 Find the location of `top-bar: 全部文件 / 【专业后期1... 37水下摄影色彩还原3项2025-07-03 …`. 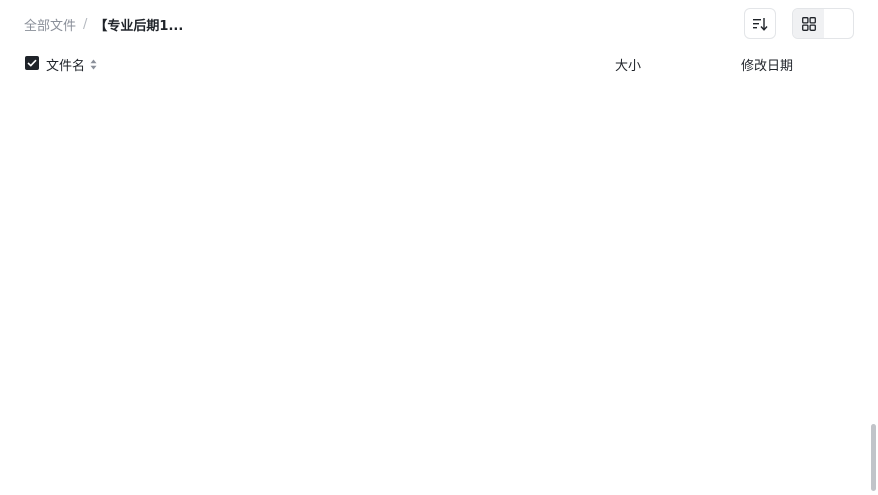

top-bar: 全部文件 / 【专业后期1... 37水下摄影色彩还原3项2025-07-03 … is located at coordinates (439, 24).